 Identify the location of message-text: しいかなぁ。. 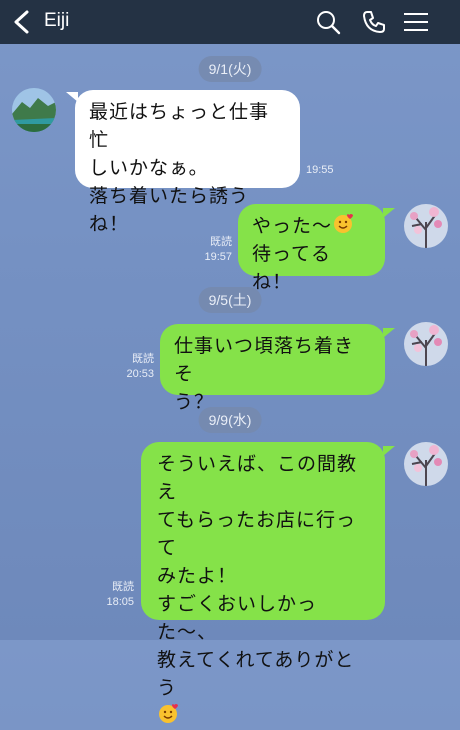
(149, 168).